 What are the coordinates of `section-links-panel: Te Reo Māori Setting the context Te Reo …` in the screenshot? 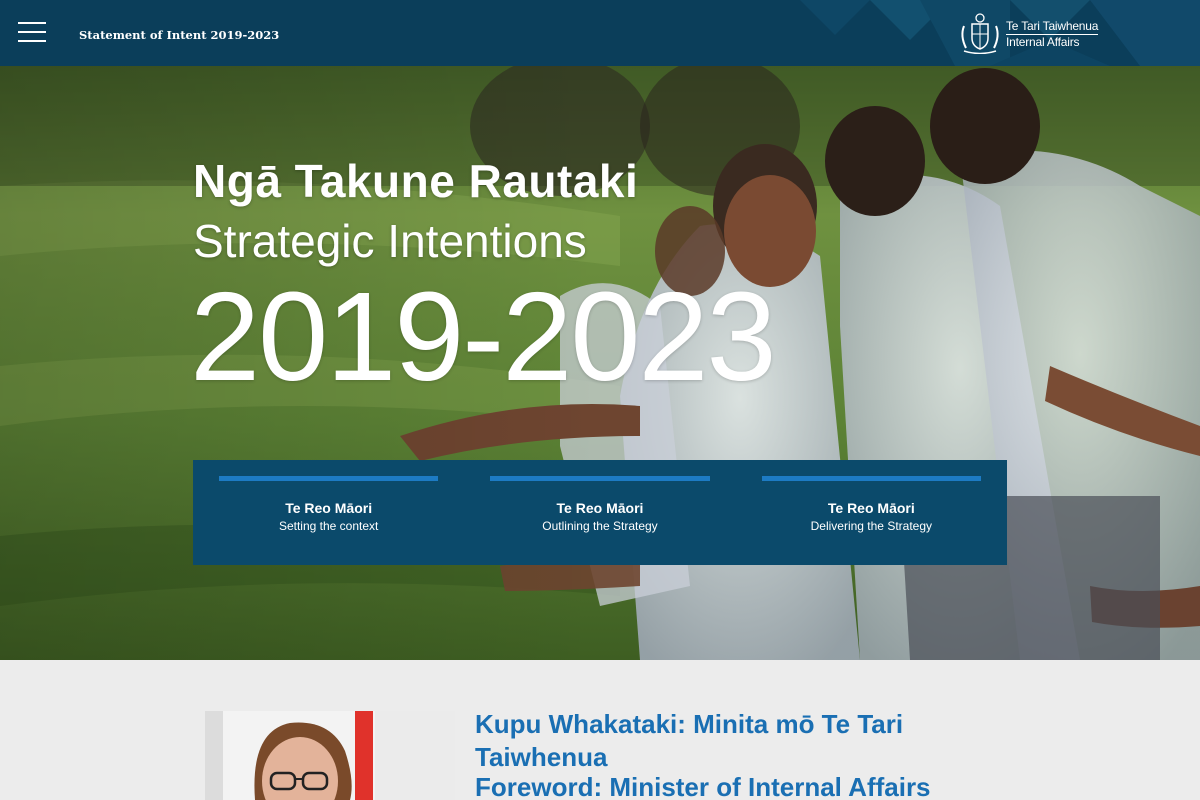 It's located at (600, 512).